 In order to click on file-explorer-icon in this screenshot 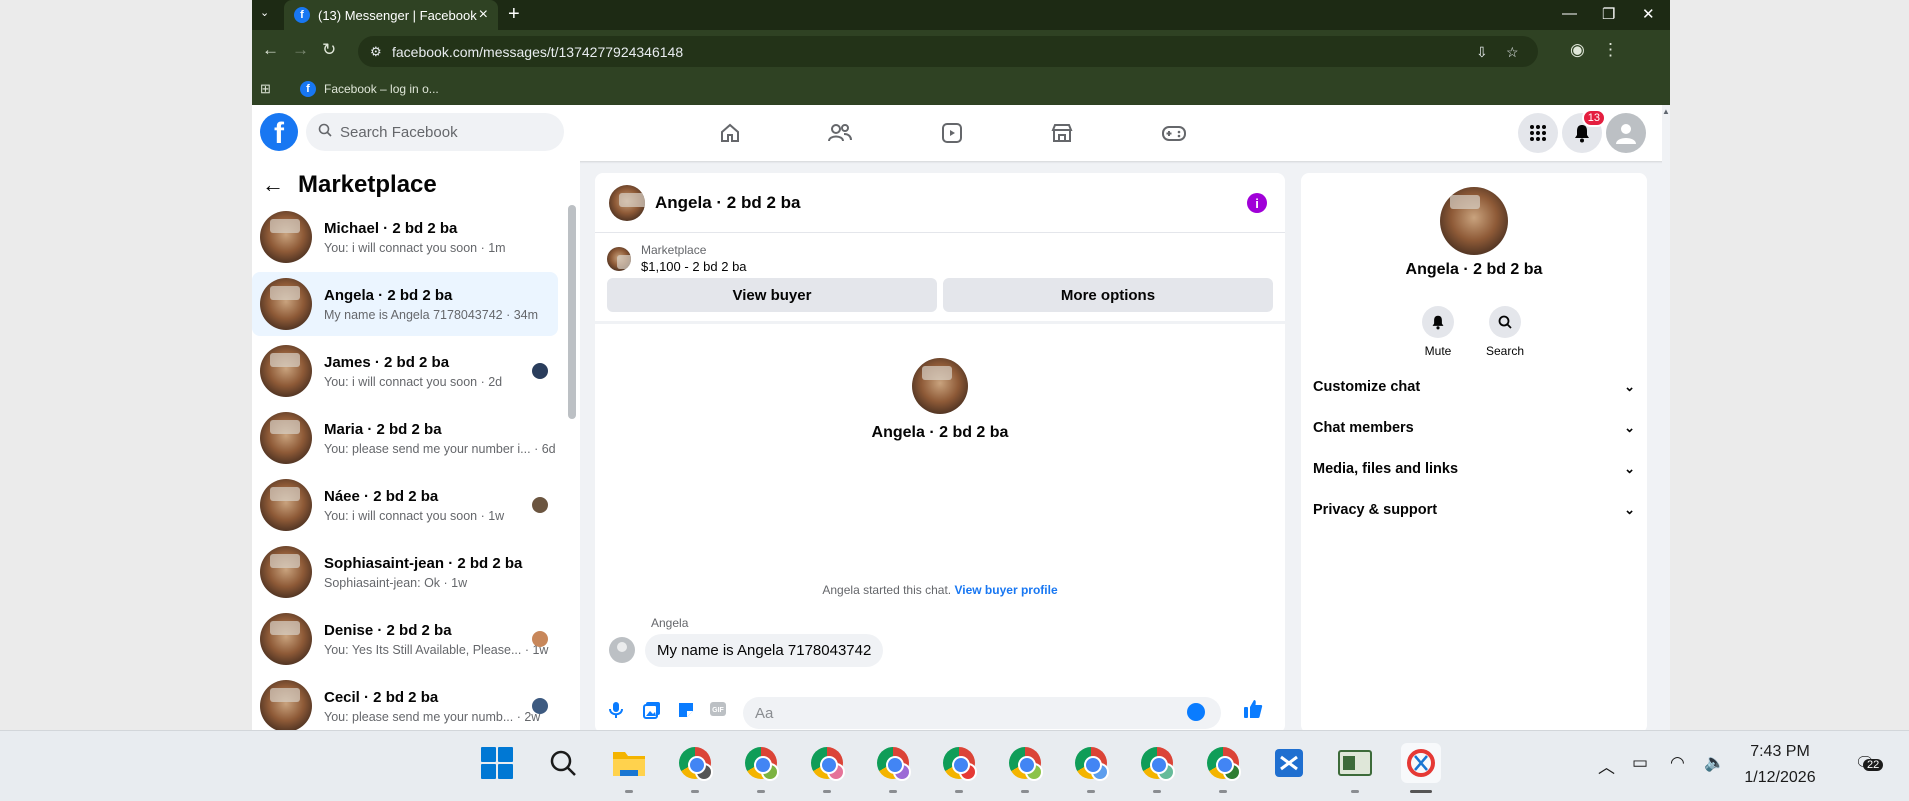, I will do `click(629, 768)`.